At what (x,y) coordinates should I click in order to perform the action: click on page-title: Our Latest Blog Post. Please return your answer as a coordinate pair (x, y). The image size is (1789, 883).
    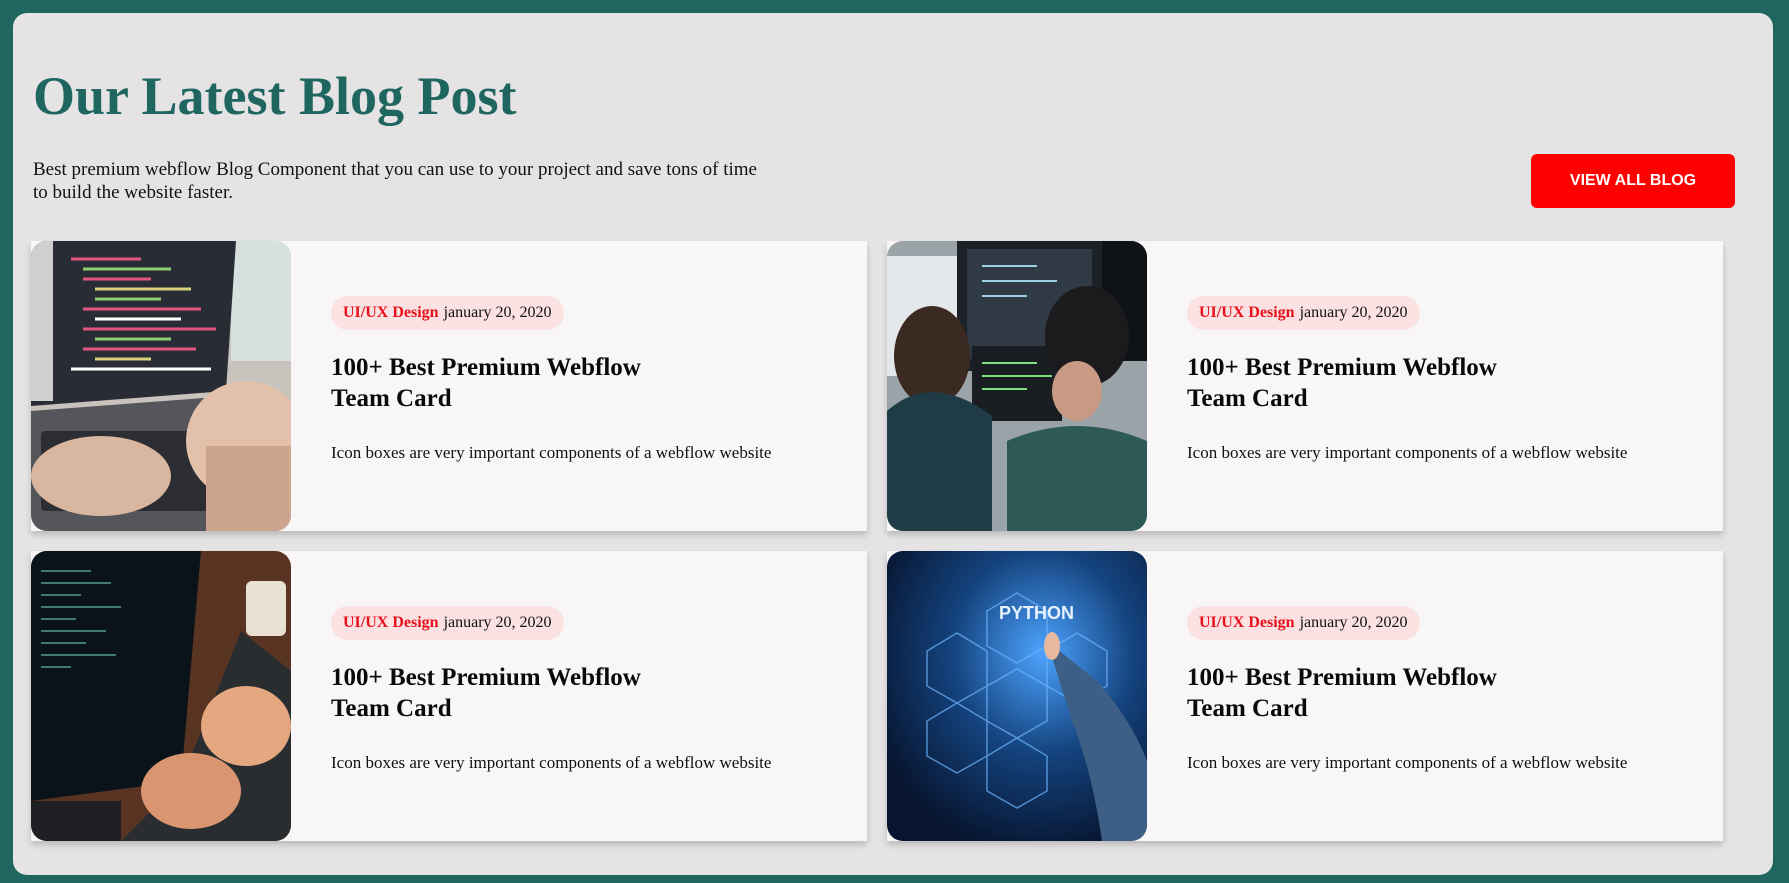
    Looking at the image, I should click on (275, 96).